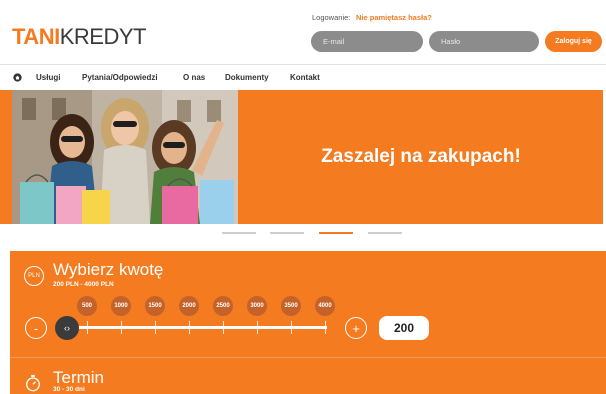 This screenshot has height=394, width=606. What do you see at coordinates (303, 64) in the screenshot?
I see `header-divider` at bounding box center [303, 64].